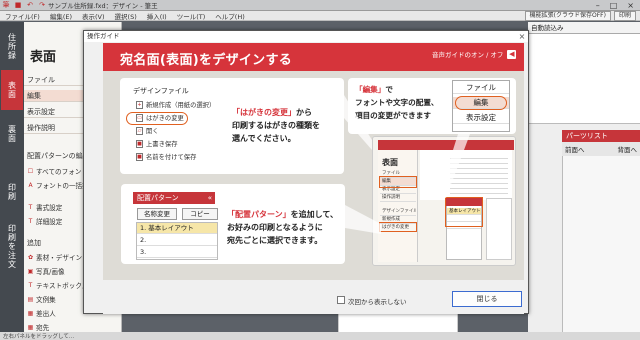  What do you see at coordinates (624, 15) in the screenshot?
I see `print-button: 印刷` at bounding box center [624, 15].